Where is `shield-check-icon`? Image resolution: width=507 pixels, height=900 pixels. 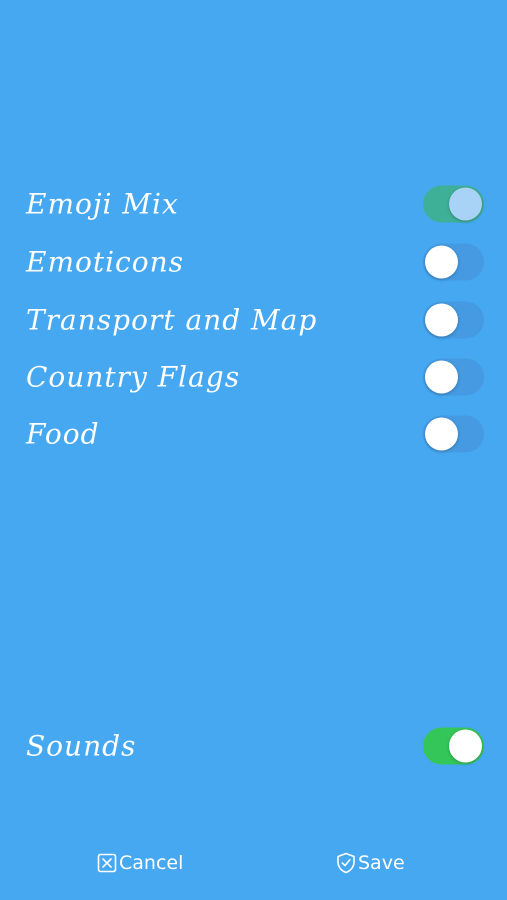
shield-check-icon is located at coordinates (346, 863).